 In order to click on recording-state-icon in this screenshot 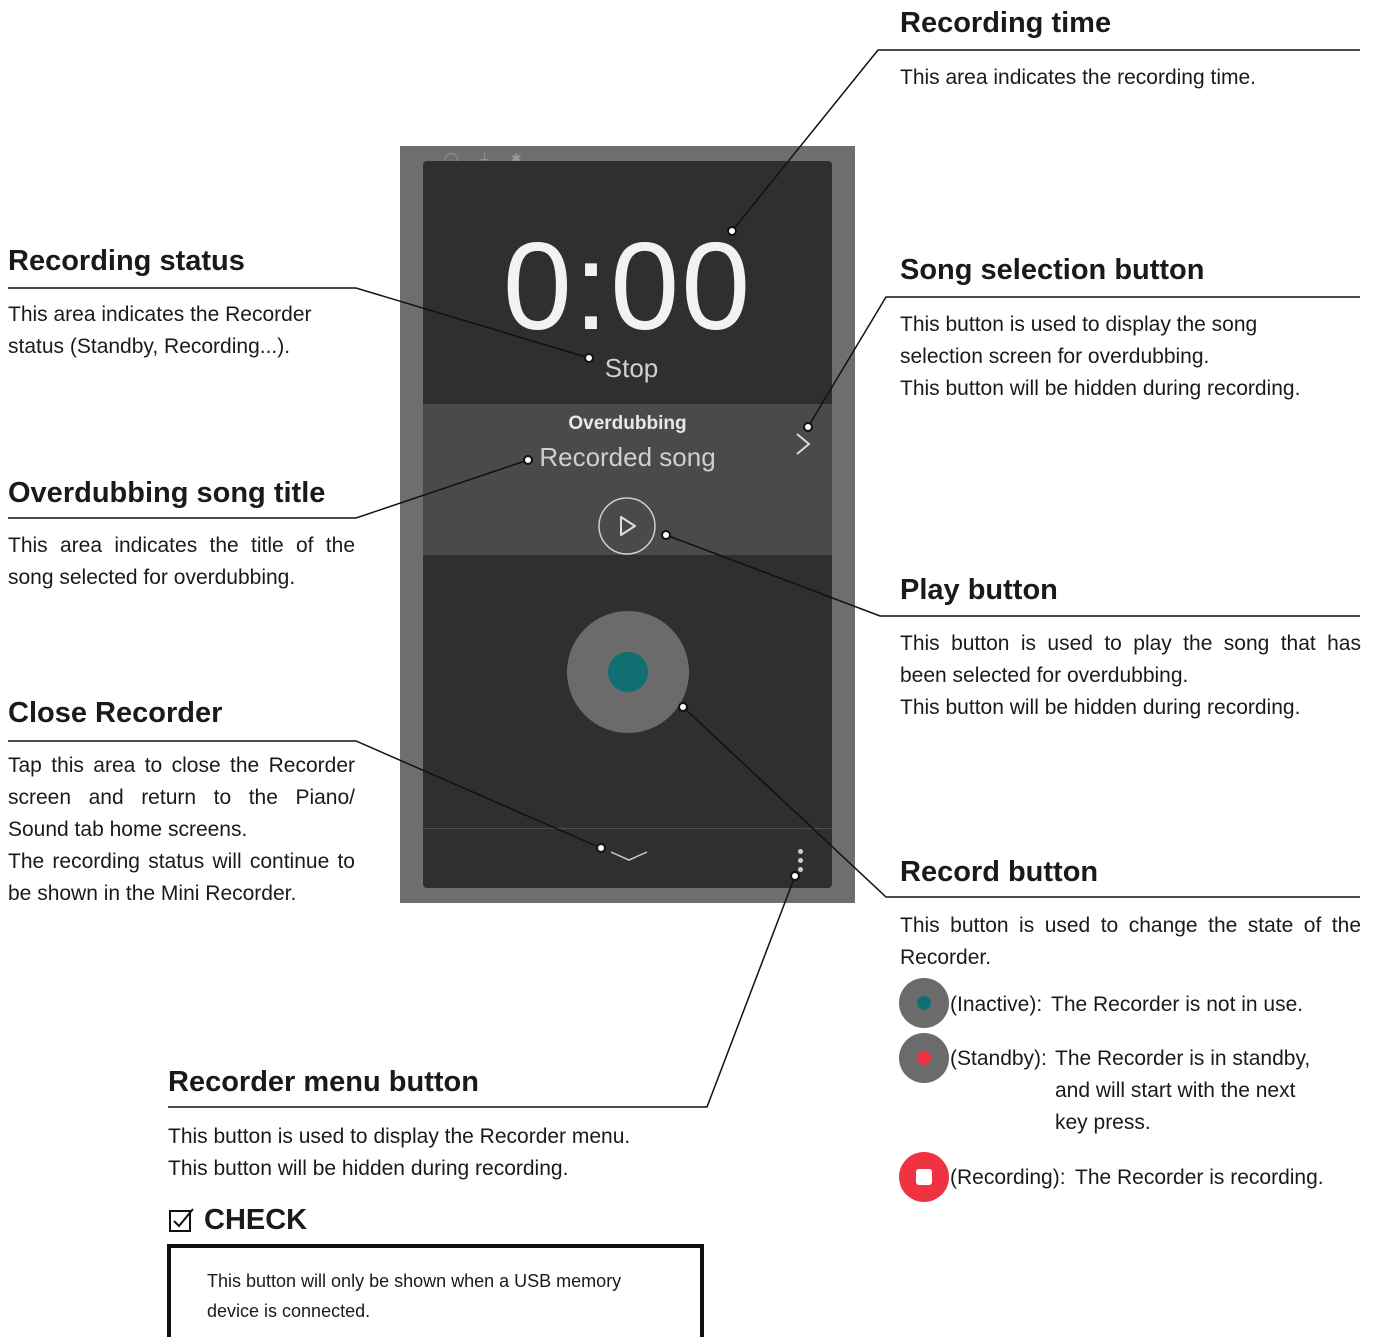, I will do `click(924, 1177)`.